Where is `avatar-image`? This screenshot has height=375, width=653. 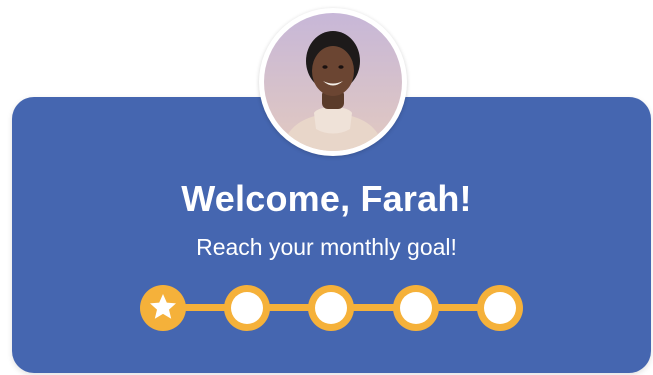
avatar-image is located at coordinates (333, 82).